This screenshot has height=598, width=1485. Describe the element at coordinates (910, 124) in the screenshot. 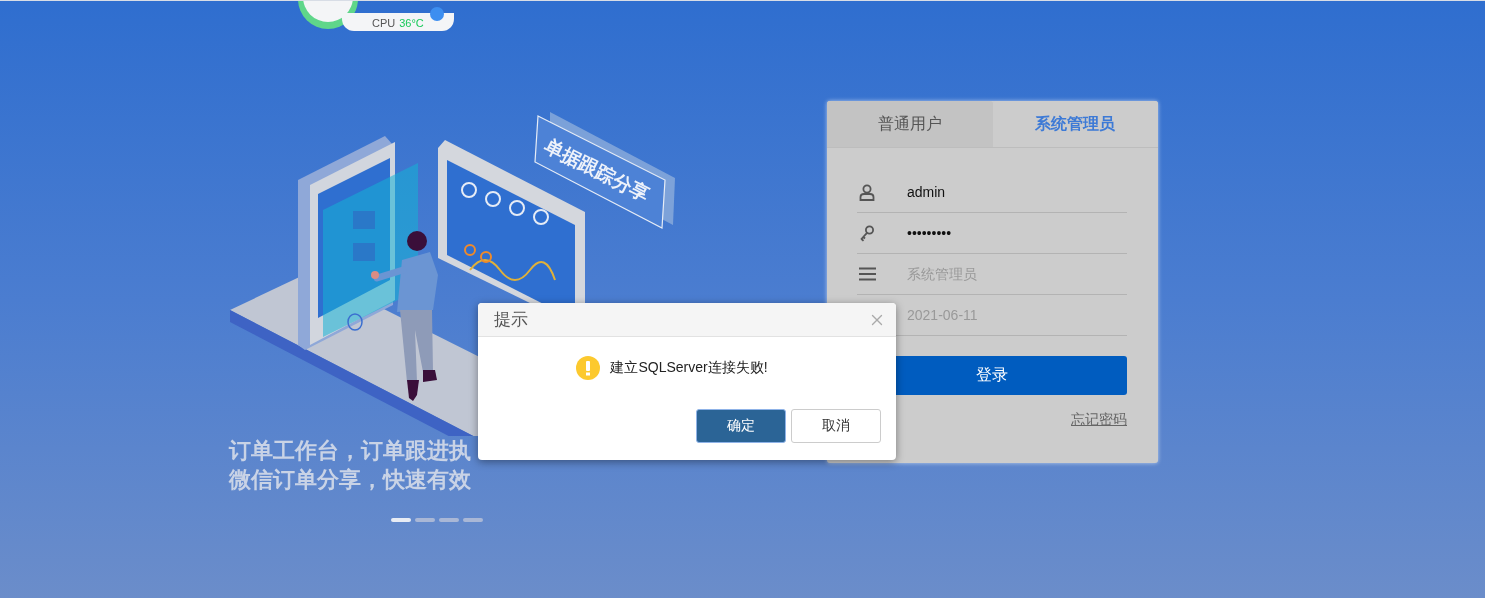

I see `login-tab: 普通用户` at that location.